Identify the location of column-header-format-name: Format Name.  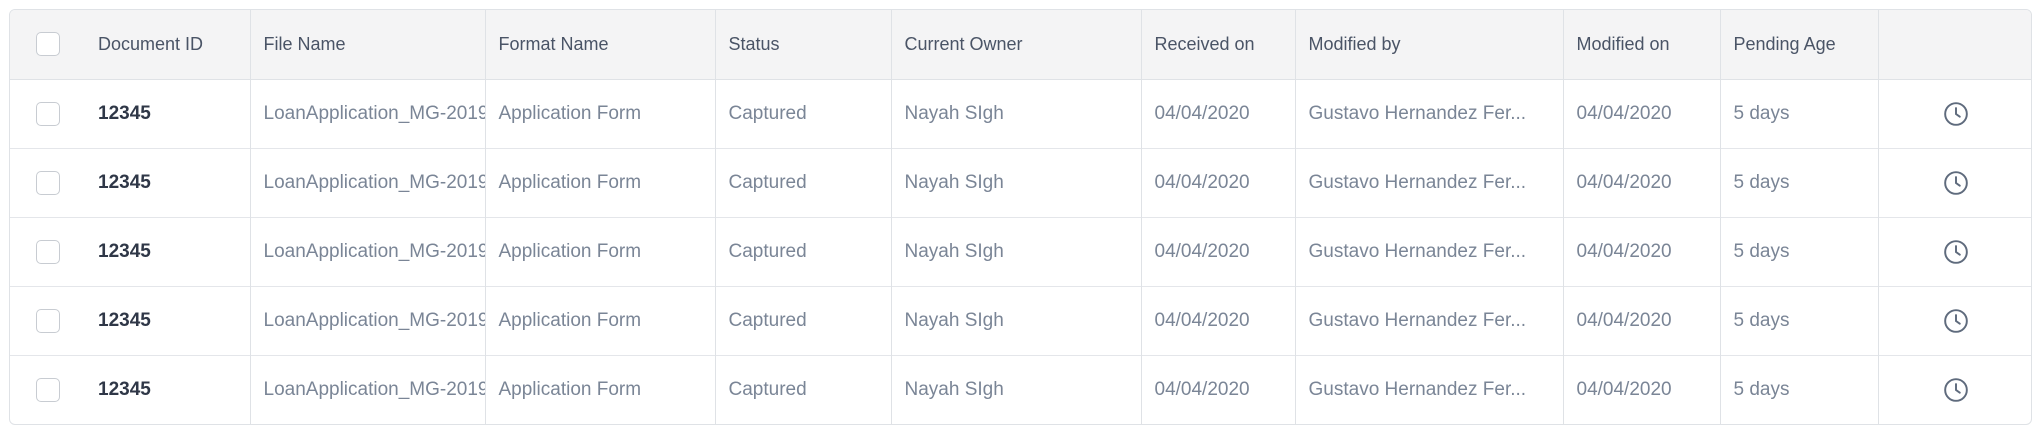
(599, 45).